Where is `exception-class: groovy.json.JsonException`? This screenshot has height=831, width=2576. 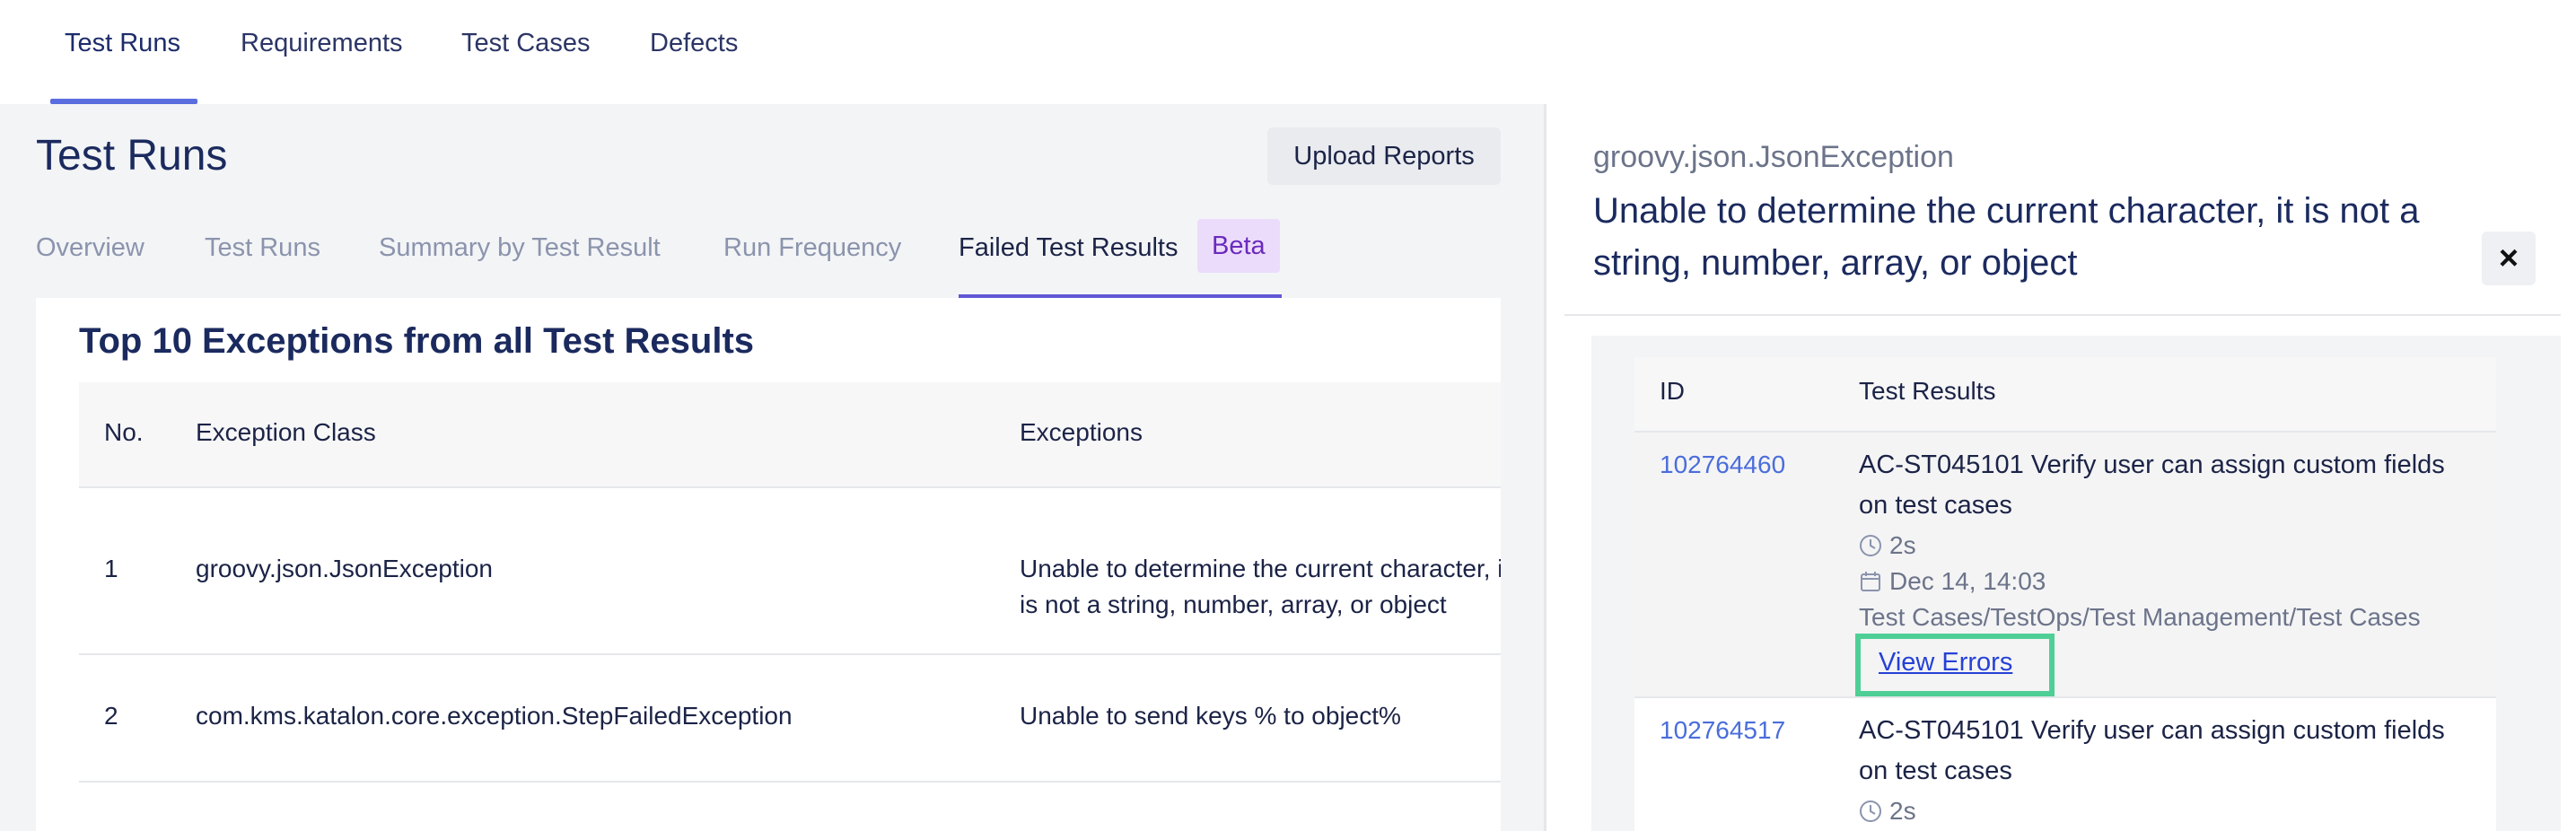 exception-class: groovy.json.JsonException is located at coordinates (344, 568).